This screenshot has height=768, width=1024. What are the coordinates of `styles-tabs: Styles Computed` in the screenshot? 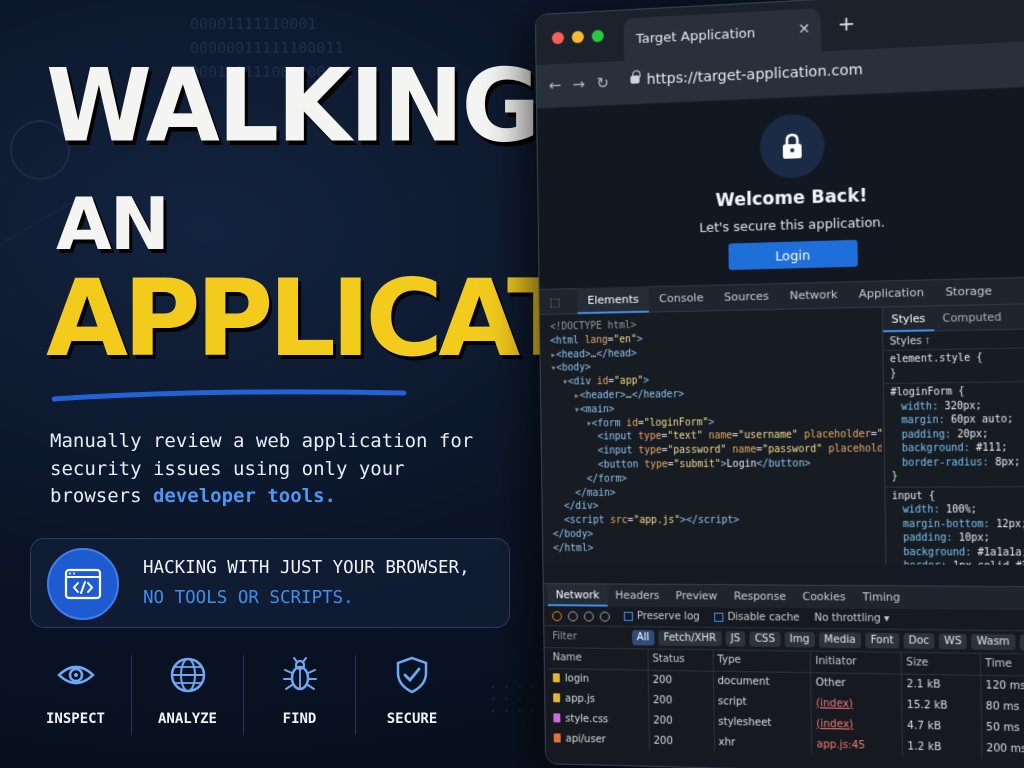 It's located at (953, 317).